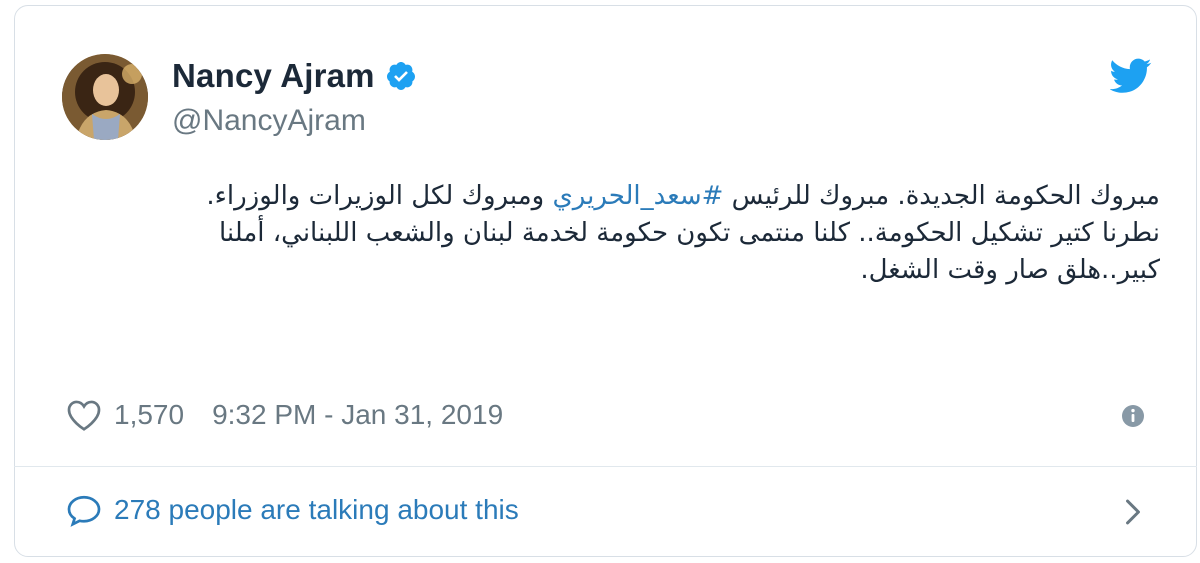  What do you see at coordinates (941, 196) in the screenshot?
I see `tweet-text-part1: مبروك الحكومة الجديدة. مبروك للرئيس` at bounding box center [941, 196].